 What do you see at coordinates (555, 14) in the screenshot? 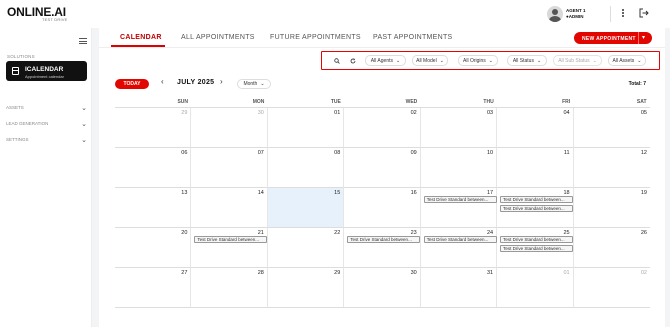
I see `avatar` at bounding box center [555, 14].